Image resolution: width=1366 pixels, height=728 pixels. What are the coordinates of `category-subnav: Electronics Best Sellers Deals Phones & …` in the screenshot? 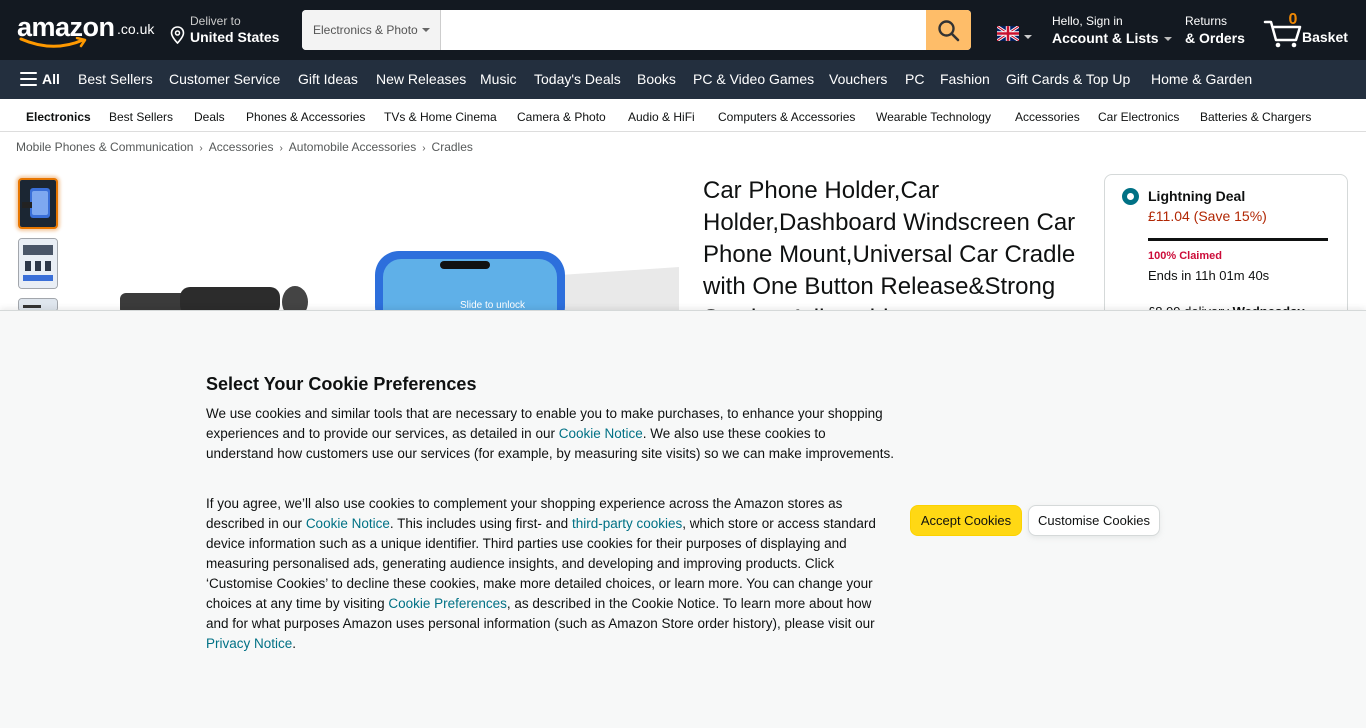 It's located at (683, 115).